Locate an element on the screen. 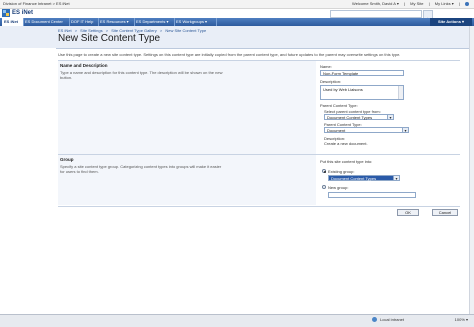 Image resolution: width=474 pixels, height=327 pixels. page-scrollbar is located at coordinates (471, 170).